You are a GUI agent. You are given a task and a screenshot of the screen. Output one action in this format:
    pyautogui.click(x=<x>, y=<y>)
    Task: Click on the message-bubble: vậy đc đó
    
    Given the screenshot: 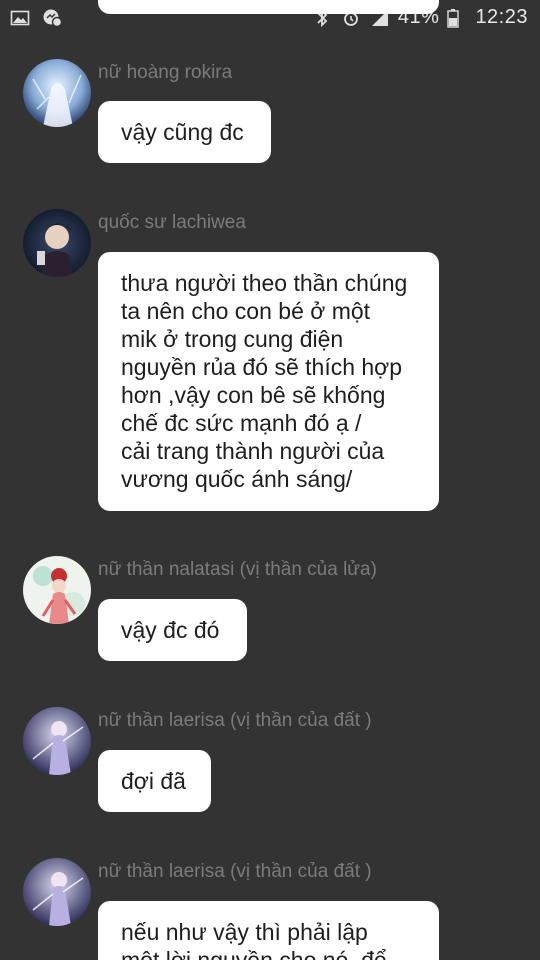 What is the action you would take?
    pyautogui.click(x=172, y=630)
    